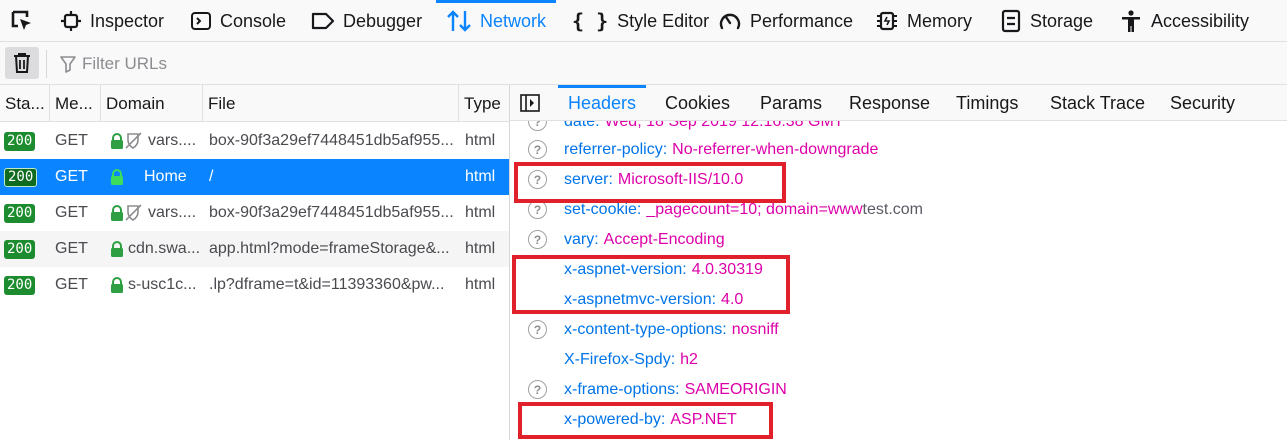  I want to click on tab-timings: Timings, so click(987, 103).